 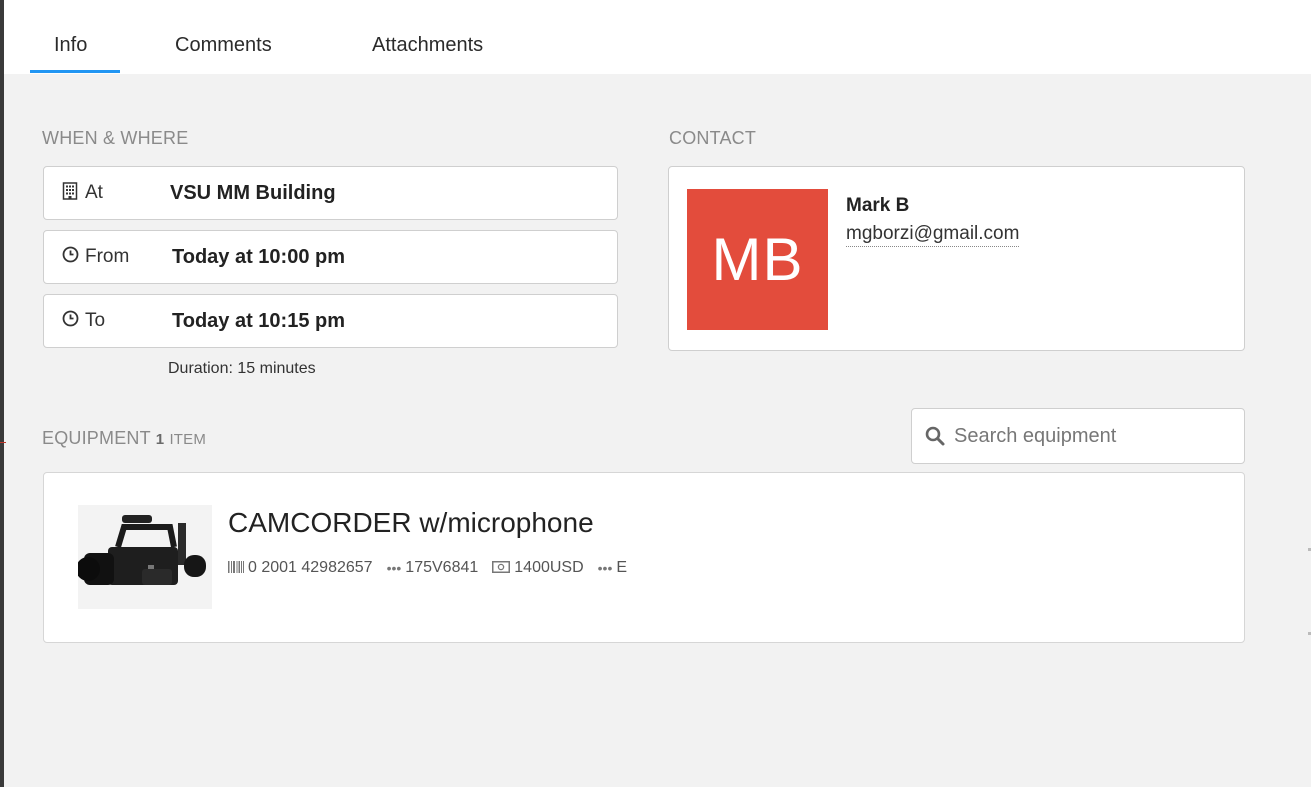 I want to click on start-time-label: From, so click(x=107, y=256).